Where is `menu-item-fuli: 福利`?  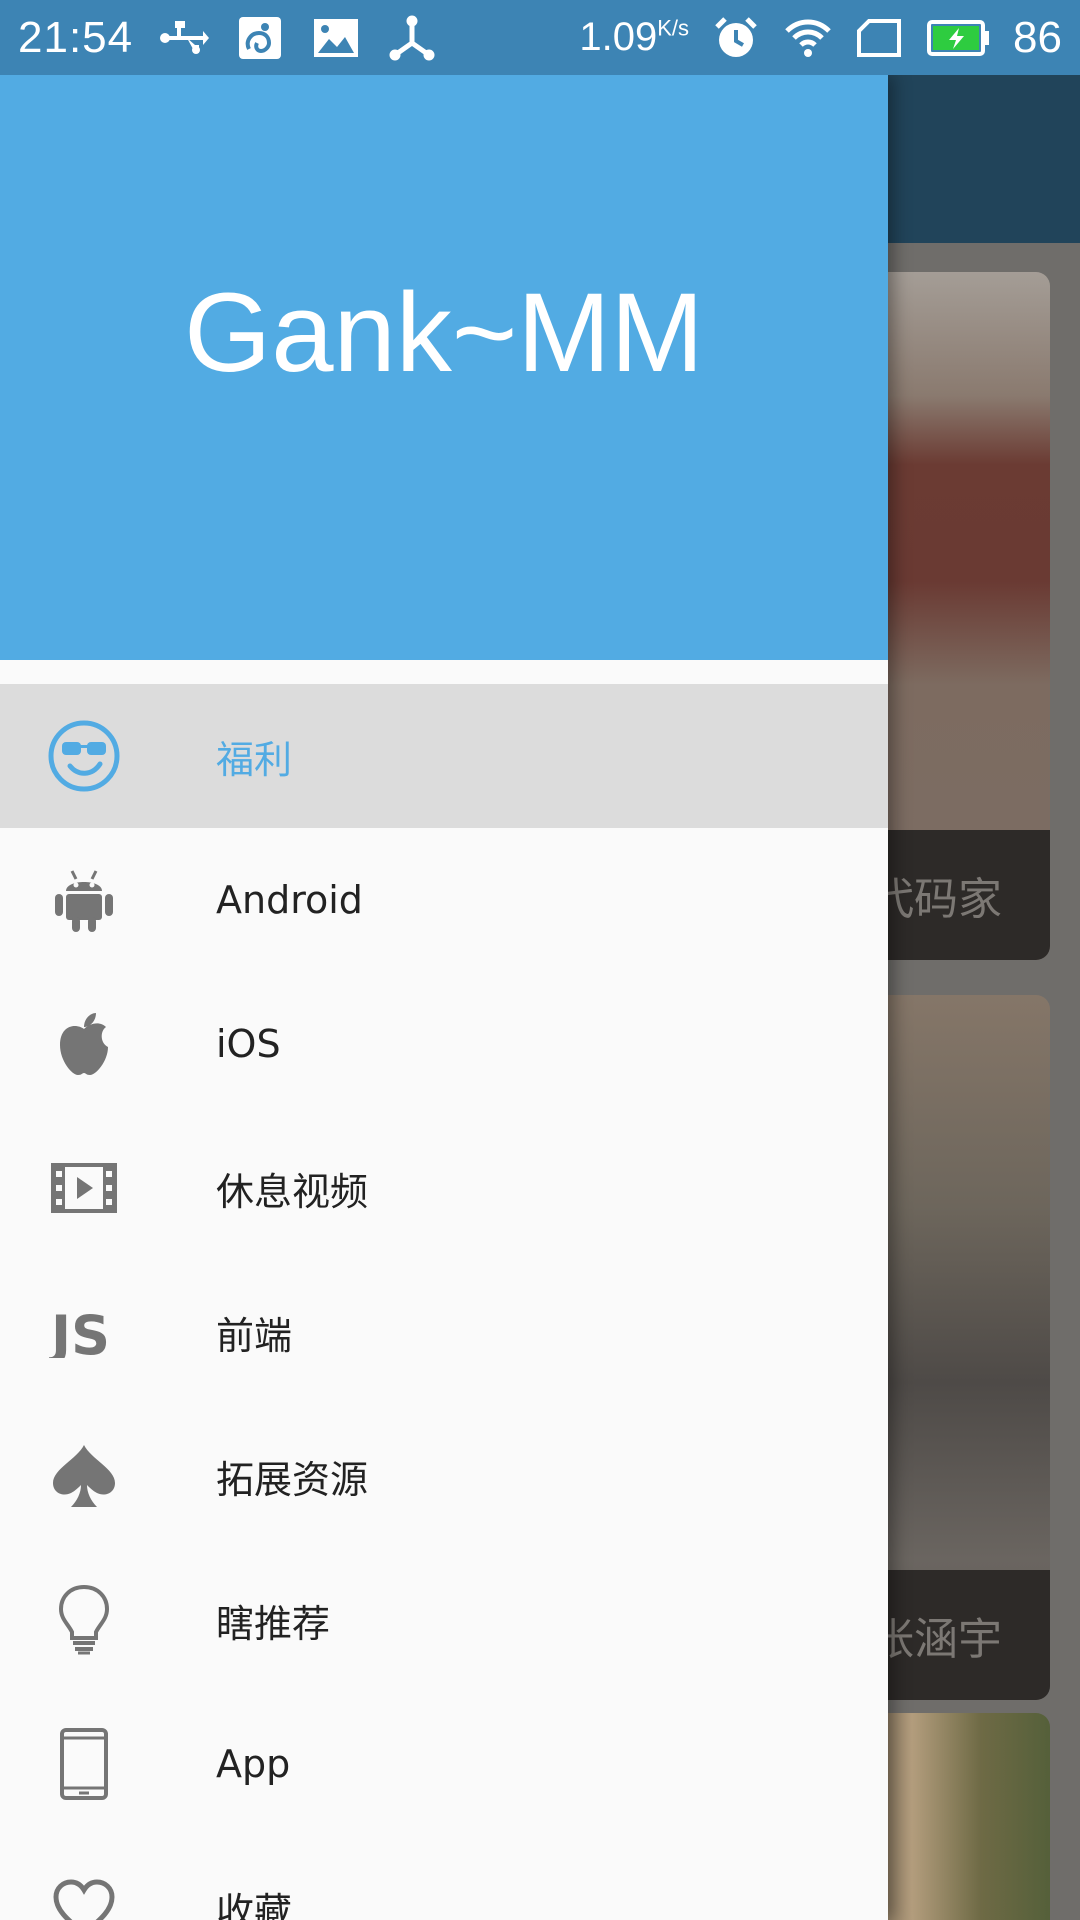
menu-item-fuli: 福利 is located at coordinates (444, 756).